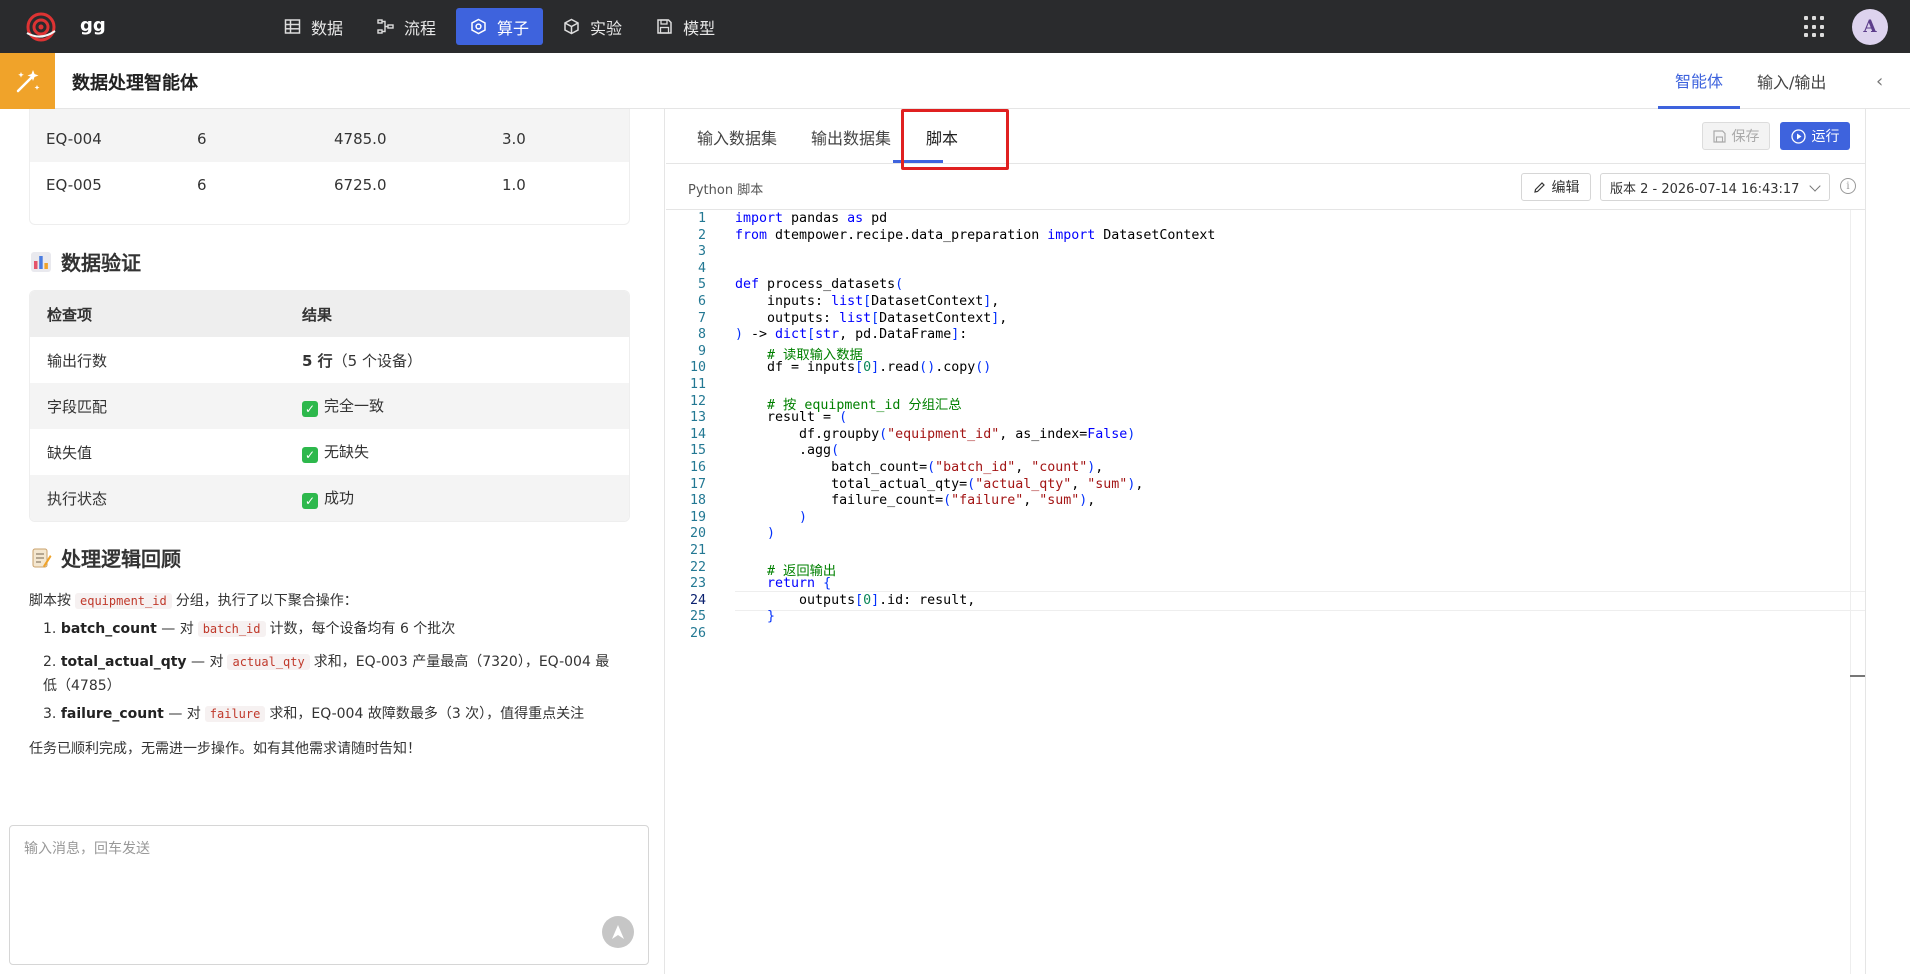 This screenshot has height=974, width=1910. What do you see at coordinates (701, 268) in the screenshot?
I see `line-number: 4` at bounding box center [701, 268].